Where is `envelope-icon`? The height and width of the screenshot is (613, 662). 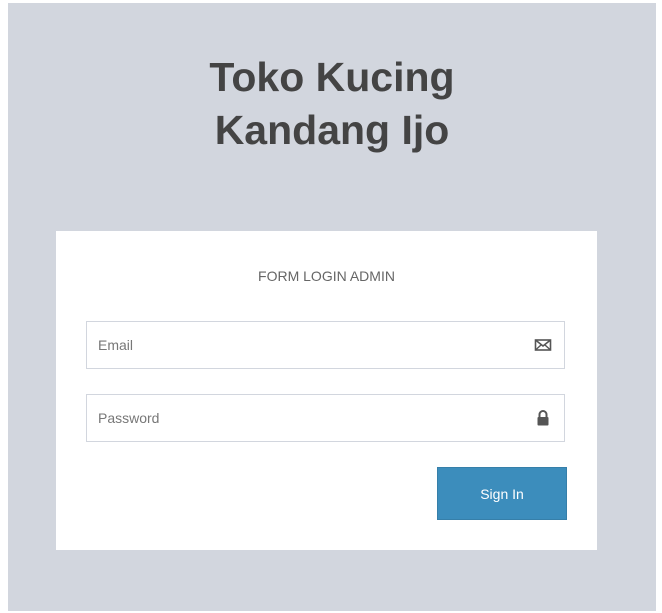 envelope-icon is located at coordinates (543, 345).